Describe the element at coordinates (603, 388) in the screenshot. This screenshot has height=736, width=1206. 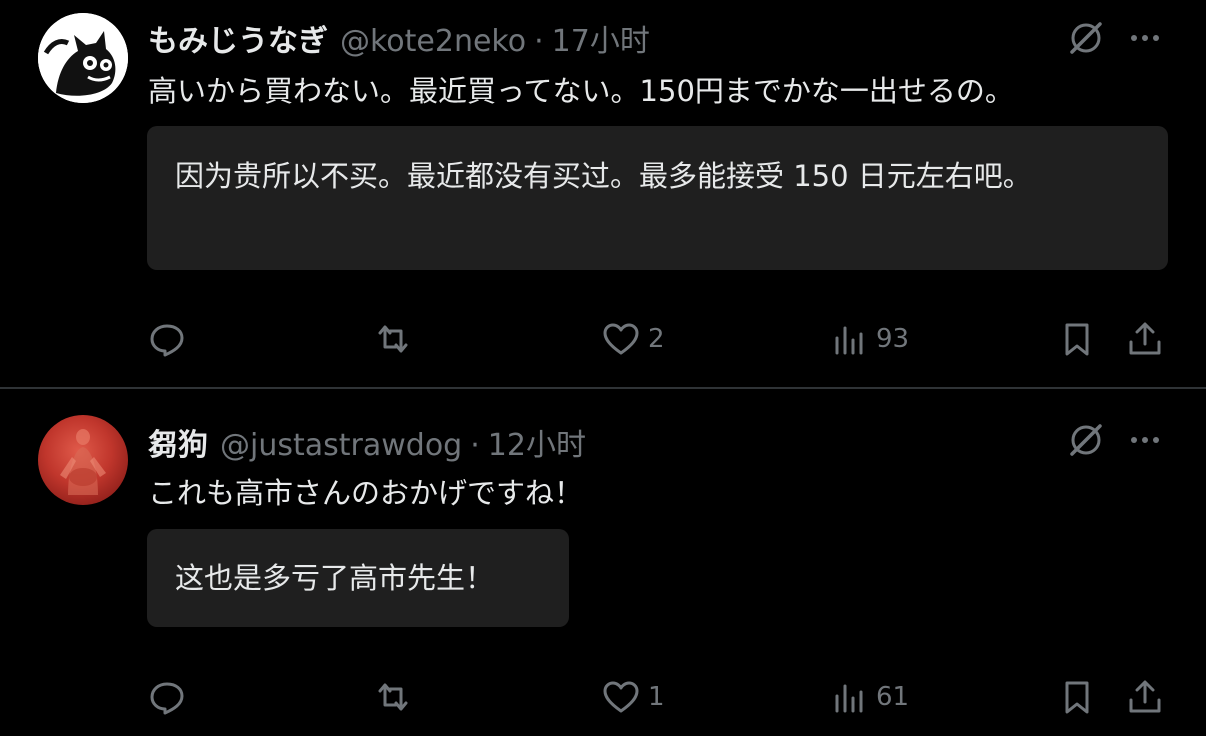
I see `tweet-divider` at that location.